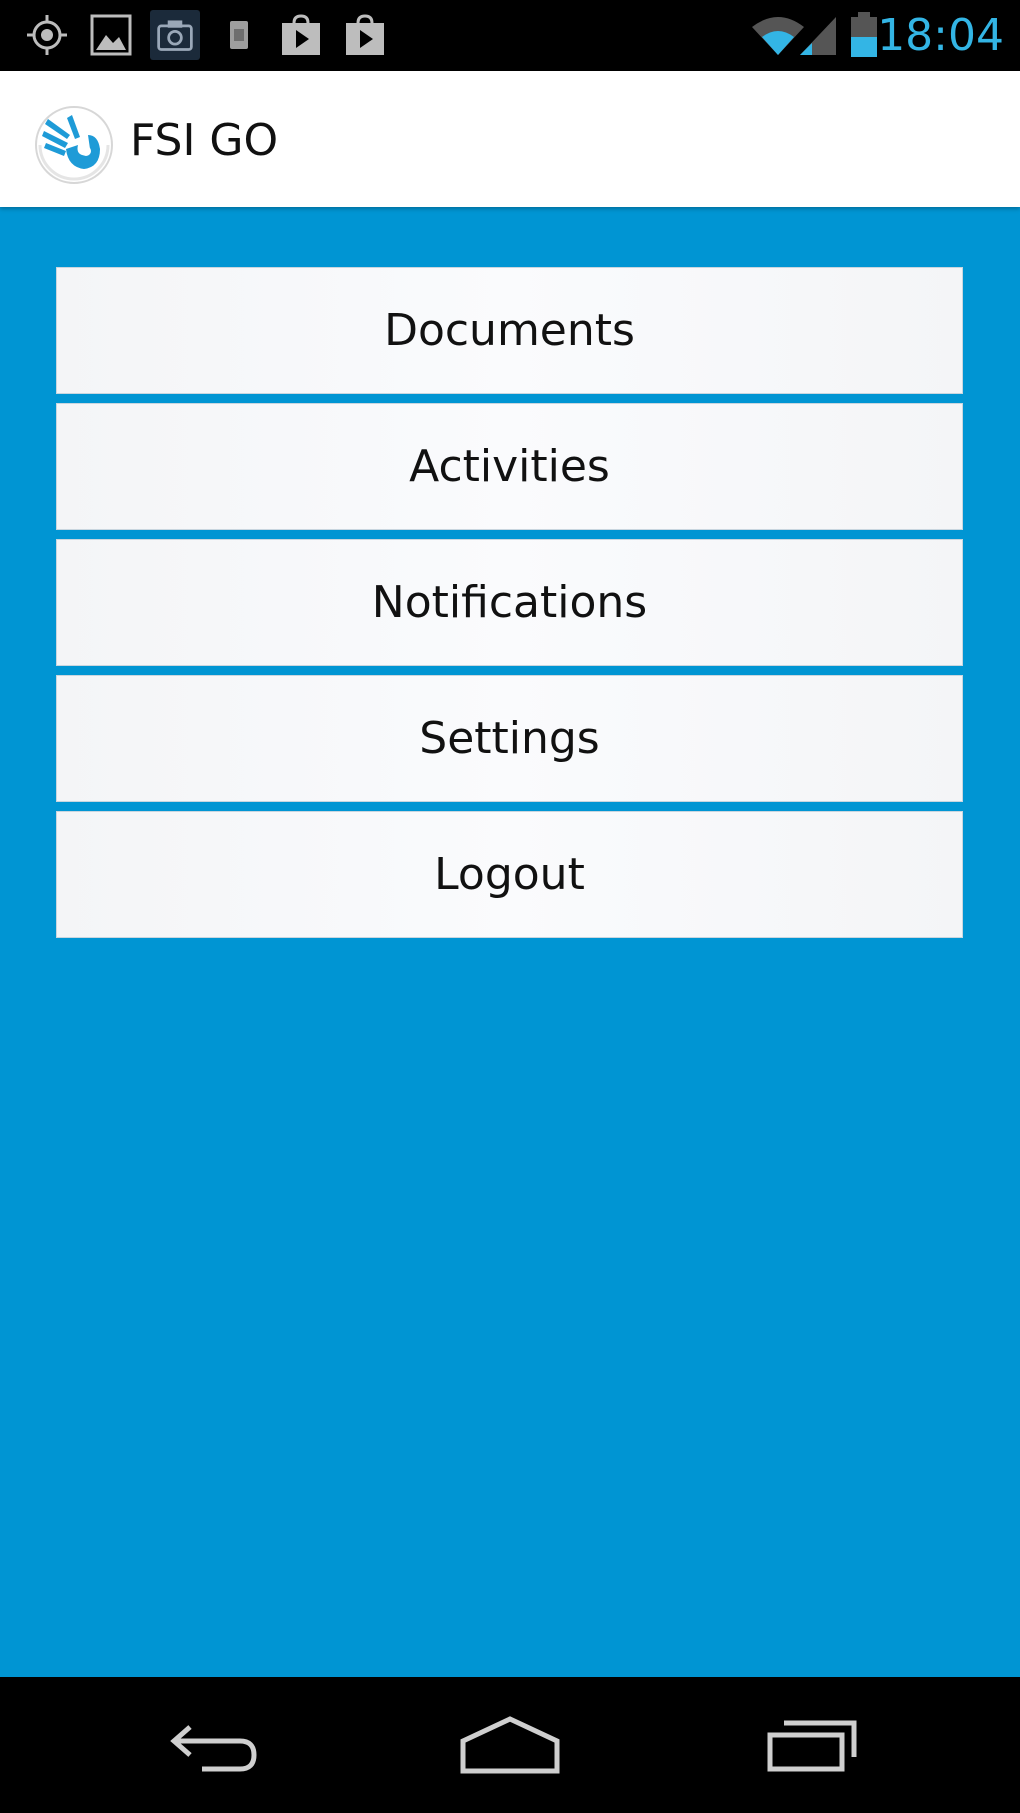  Describe the element at coordinates (47, 35) in the screenshot. I see `gps-icon` at that location.